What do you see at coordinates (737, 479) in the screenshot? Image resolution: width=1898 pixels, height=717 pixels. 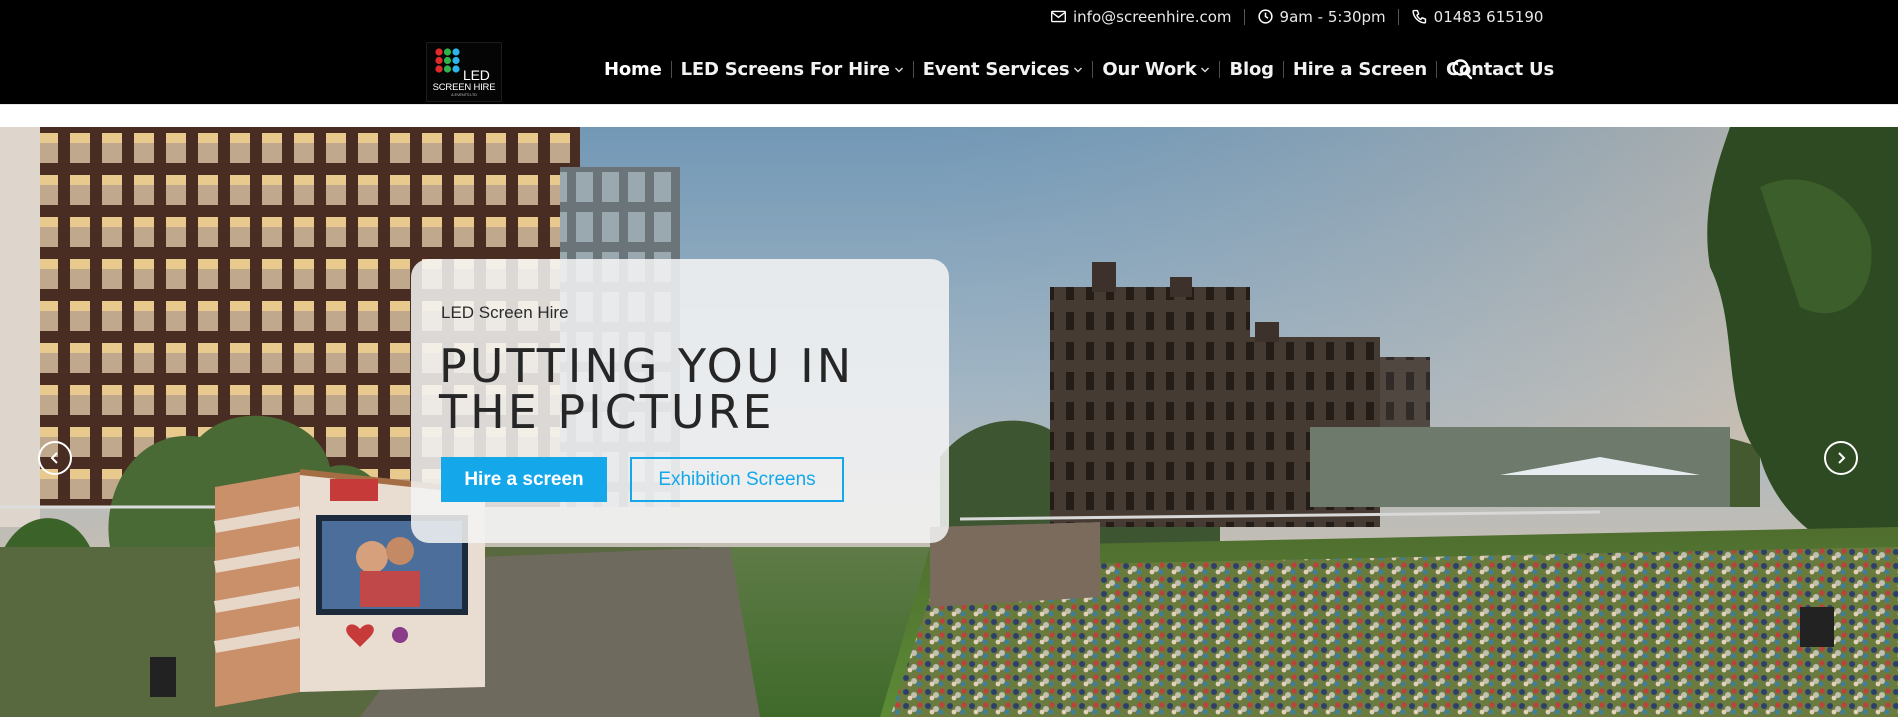 I see `exhibition-screens-button: Exhibition Screens` at bounding box center [737, 479].